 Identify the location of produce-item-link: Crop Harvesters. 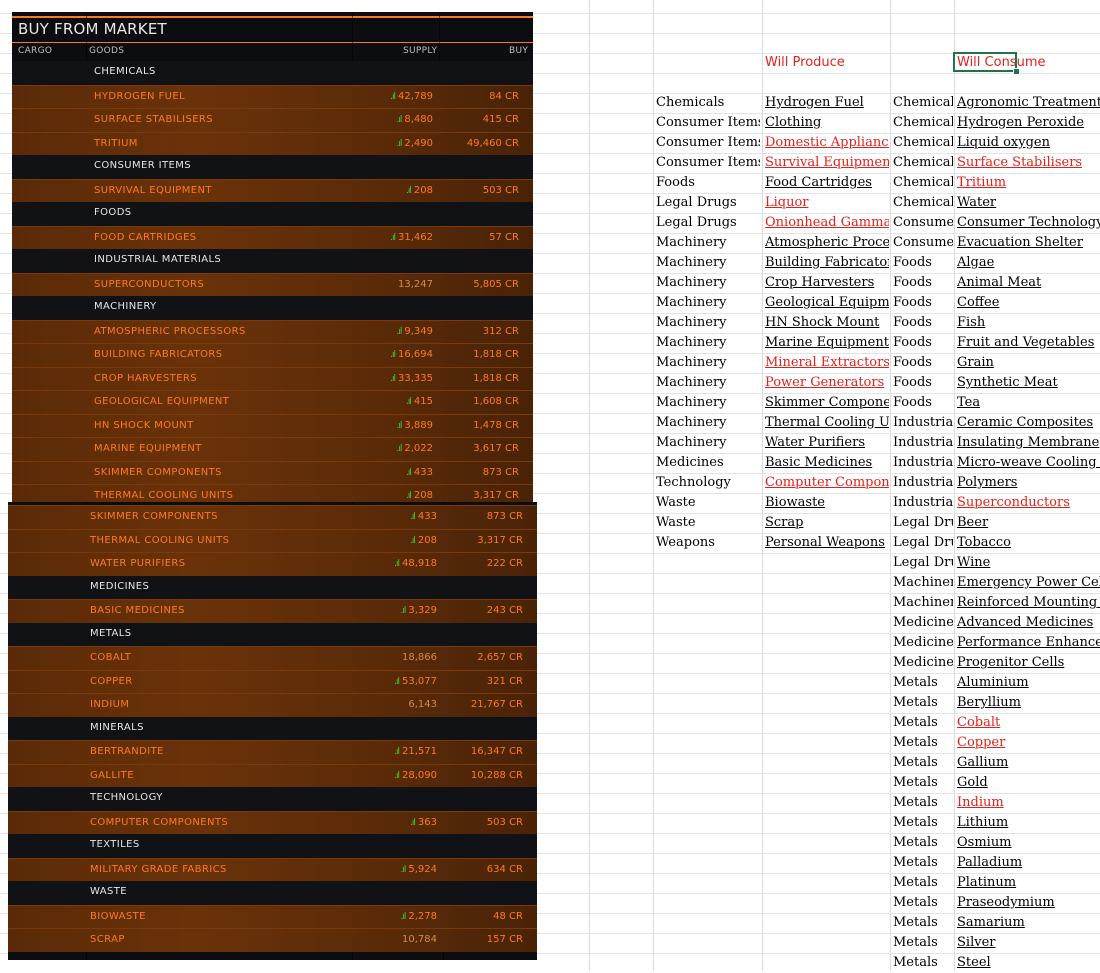
(827, 283).